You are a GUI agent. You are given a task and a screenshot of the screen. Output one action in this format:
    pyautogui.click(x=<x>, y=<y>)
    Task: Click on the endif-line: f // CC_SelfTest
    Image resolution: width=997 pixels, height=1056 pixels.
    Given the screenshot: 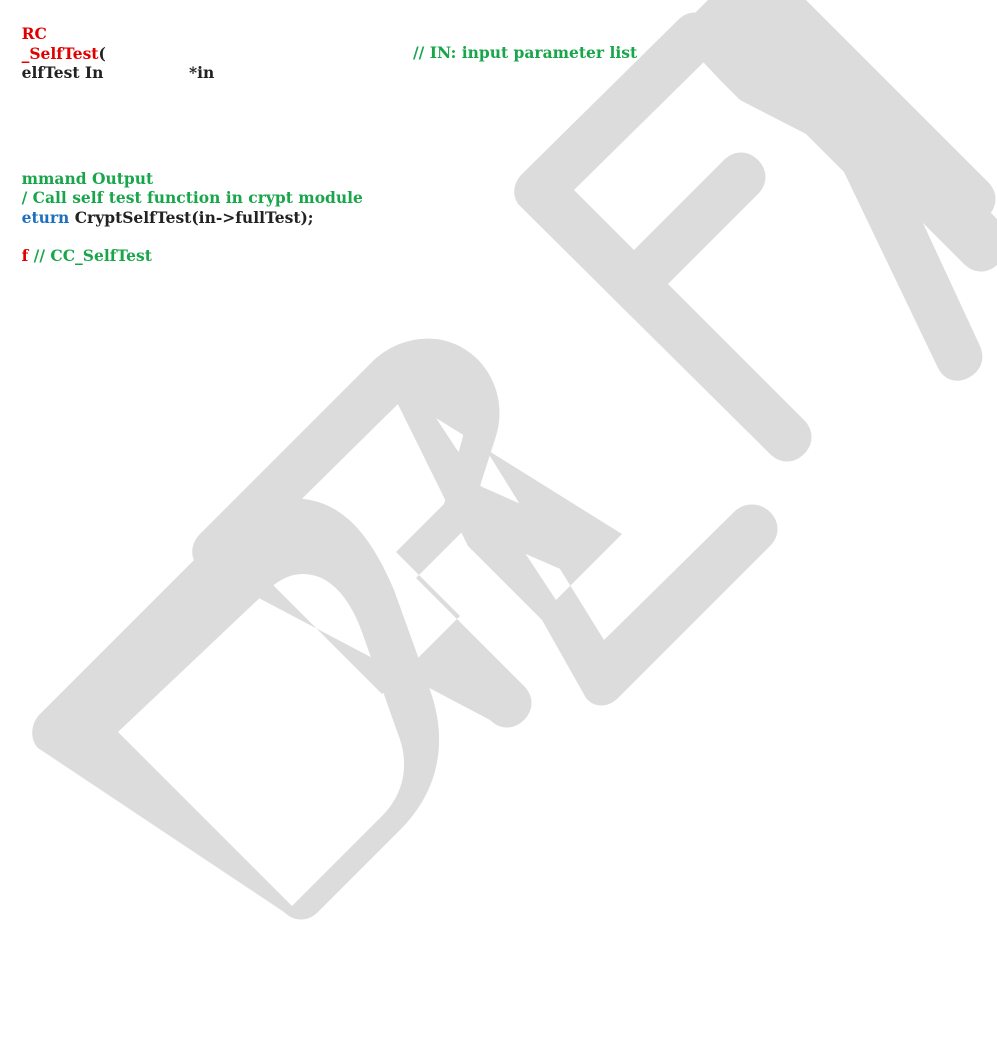 What is the action you would take?
    pyautogui.click(x=76, y=255)
    